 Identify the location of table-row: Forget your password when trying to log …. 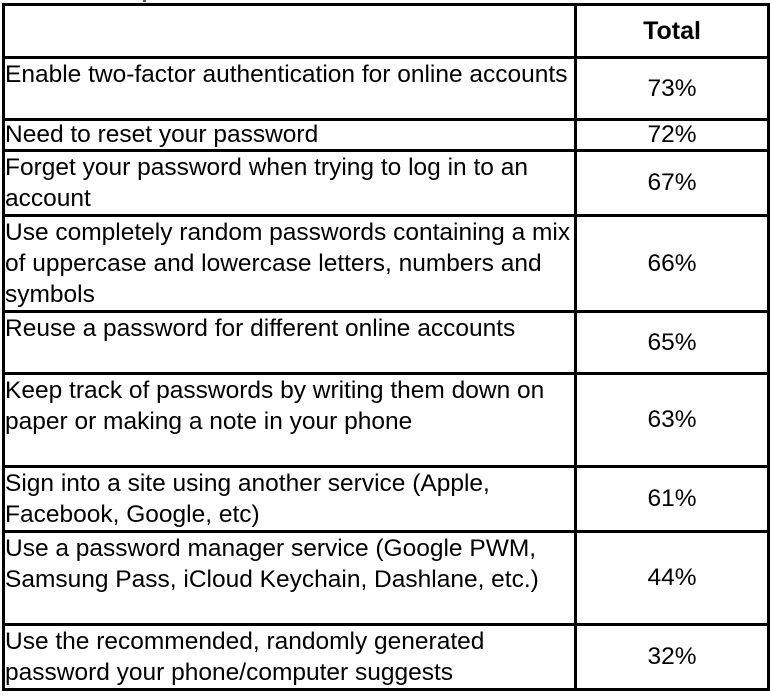
(386, 183).